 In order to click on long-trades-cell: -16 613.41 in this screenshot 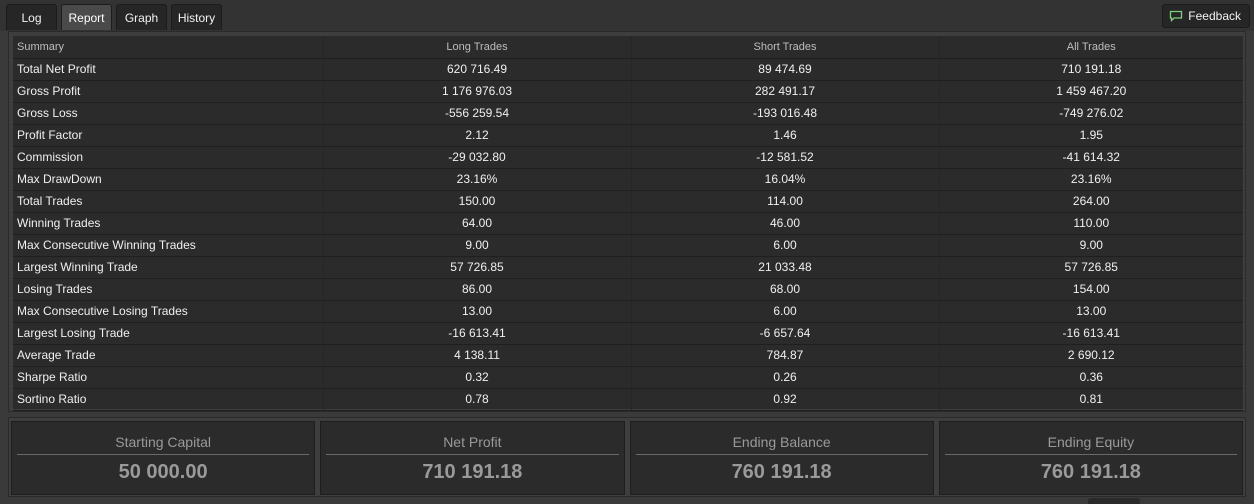, I will do `click(476, 333)`.